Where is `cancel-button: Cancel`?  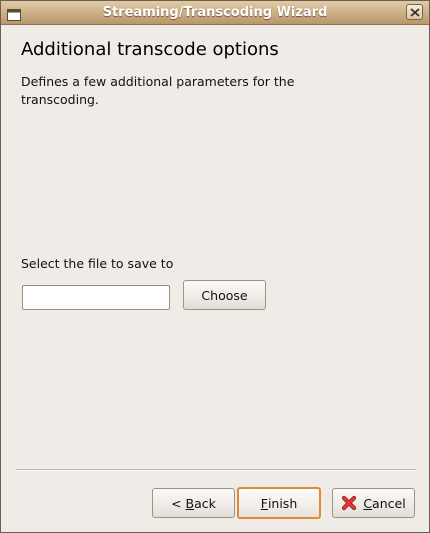
cancel-button: Cancel is located at coordinates (373, 503).